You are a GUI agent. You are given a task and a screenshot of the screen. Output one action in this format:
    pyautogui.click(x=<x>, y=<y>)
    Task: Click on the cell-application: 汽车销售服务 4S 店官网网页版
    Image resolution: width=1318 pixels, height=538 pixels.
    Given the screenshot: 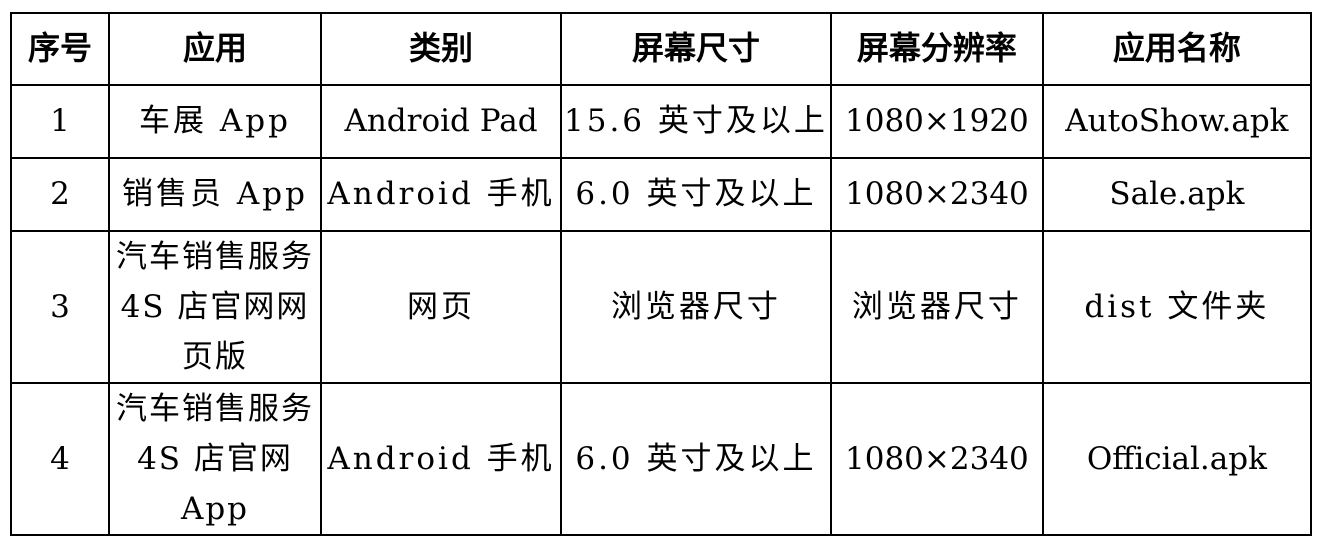 What is the action you would take?
    pyautogui.click(x=215, y=307)
    